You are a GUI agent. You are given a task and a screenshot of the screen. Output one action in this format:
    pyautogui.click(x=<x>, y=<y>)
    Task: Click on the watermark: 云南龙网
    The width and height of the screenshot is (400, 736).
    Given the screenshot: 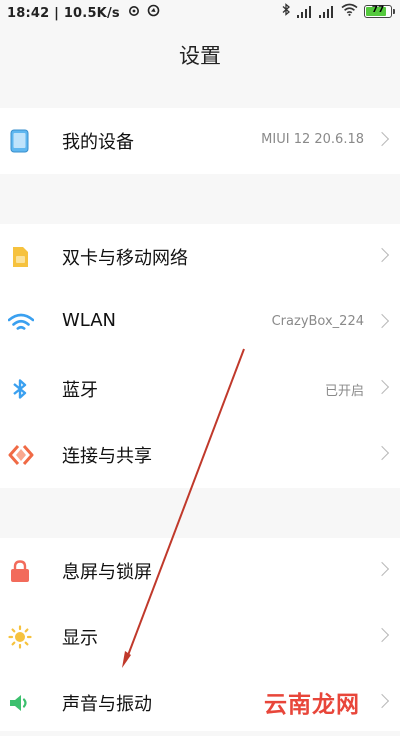 What is the action you would take?
    pyautogui.click(x=312, y=705)
    